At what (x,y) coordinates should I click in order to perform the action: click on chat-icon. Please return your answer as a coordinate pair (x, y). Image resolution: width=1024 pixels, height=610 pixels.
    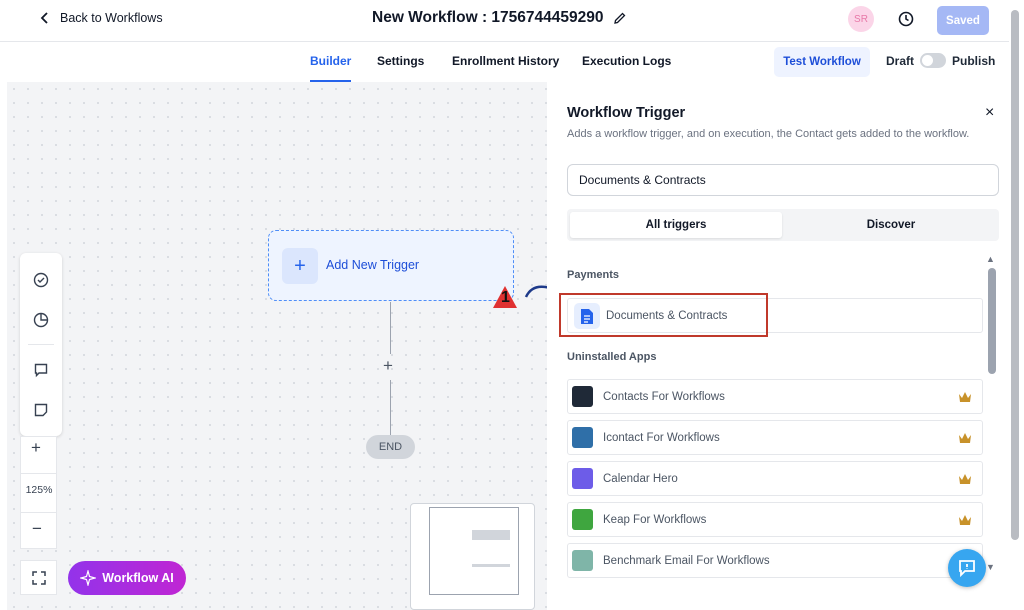
    Looking at the image, I should click on (967, 569).